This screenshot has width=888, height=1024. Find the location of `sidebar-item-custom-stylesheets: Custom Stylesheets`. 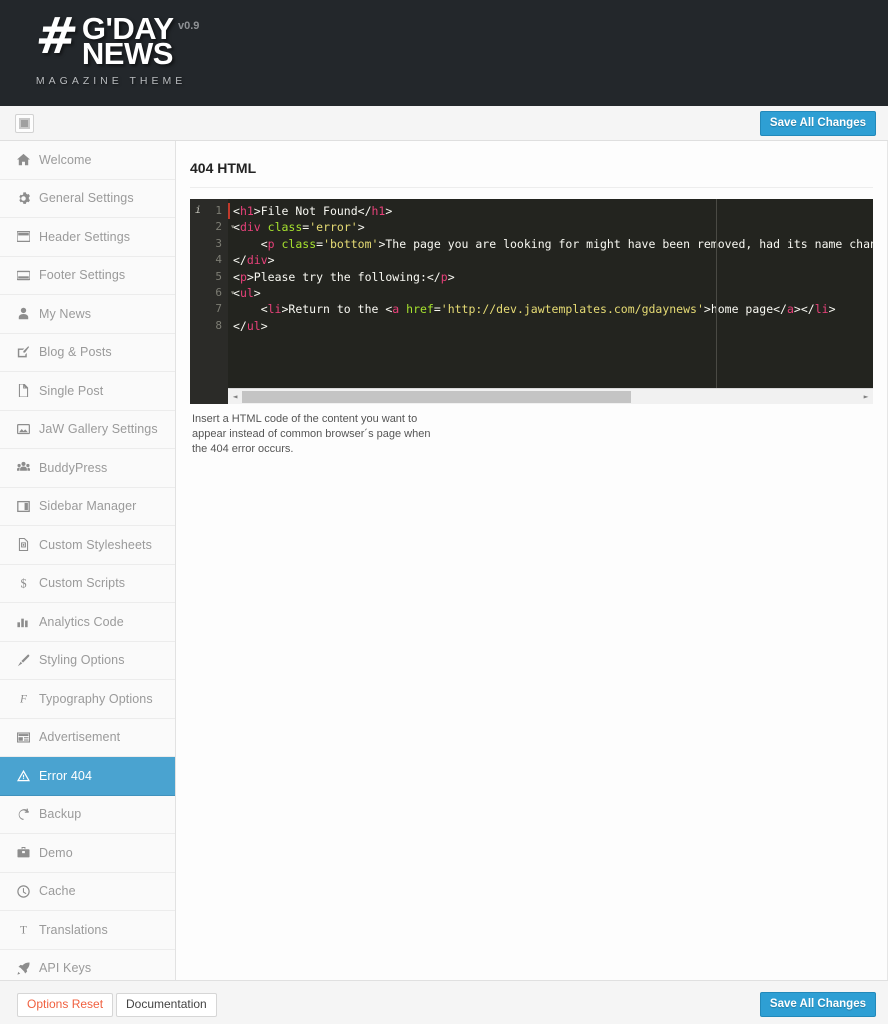

sidebar-item-custom-stylesheets: Custom Stylesheets is located at coordinates (87, 545).